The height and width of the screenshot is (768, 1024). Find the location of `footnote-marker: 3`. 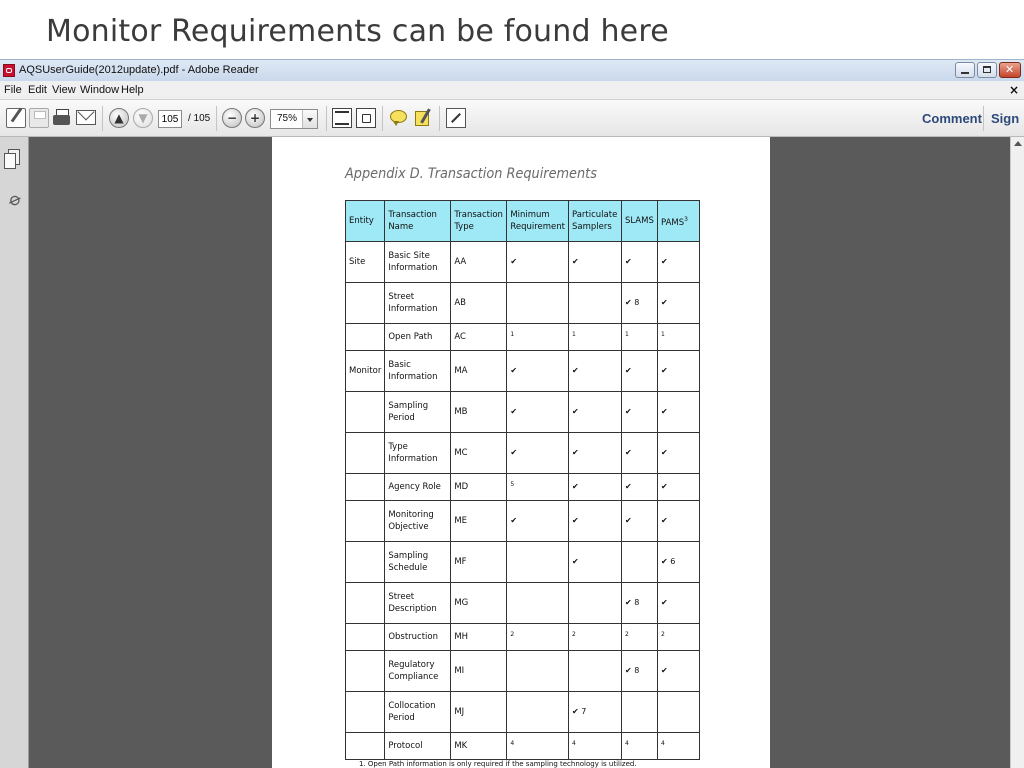

footnote-marker: 3 is located at coordinates (686, 219).